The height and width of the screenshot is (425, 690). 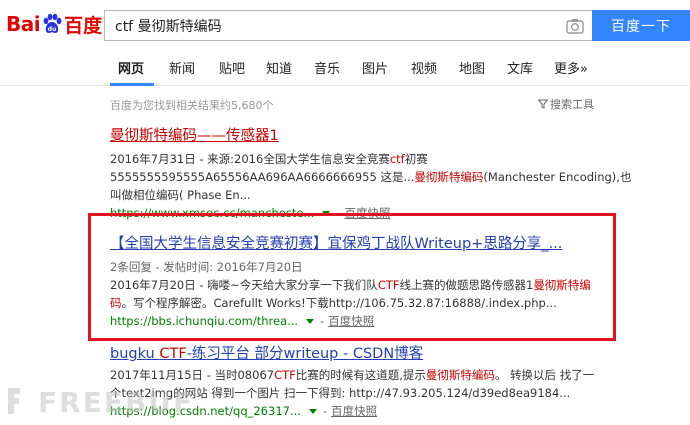 I want to click on paw-icon: du, so click(x=52, y=23).